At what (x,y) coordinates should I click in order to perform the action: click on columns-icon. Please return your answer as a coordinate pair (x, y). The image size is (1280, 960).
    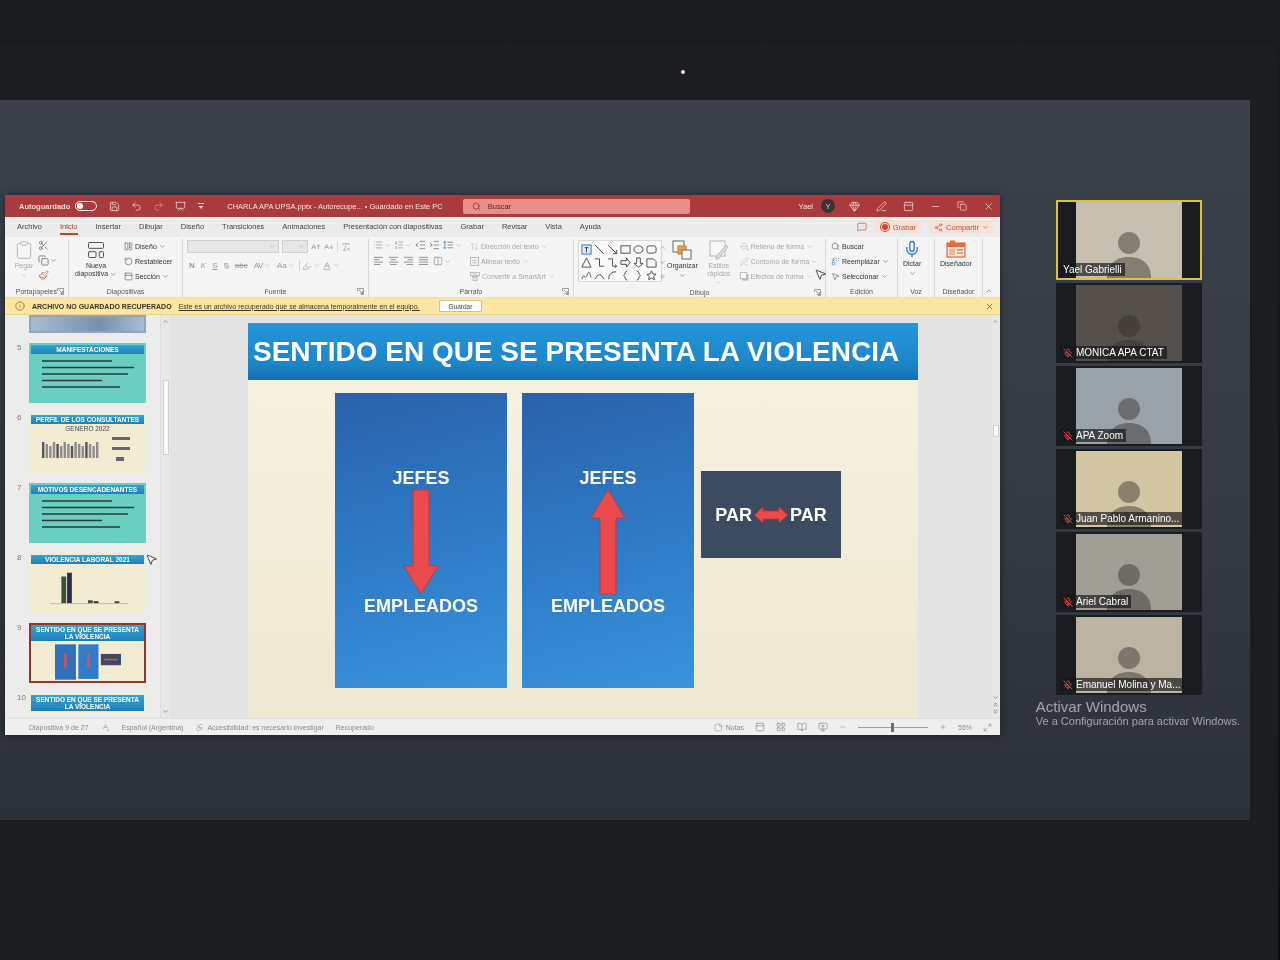
    Looking at the image, I should click on (438, 261).